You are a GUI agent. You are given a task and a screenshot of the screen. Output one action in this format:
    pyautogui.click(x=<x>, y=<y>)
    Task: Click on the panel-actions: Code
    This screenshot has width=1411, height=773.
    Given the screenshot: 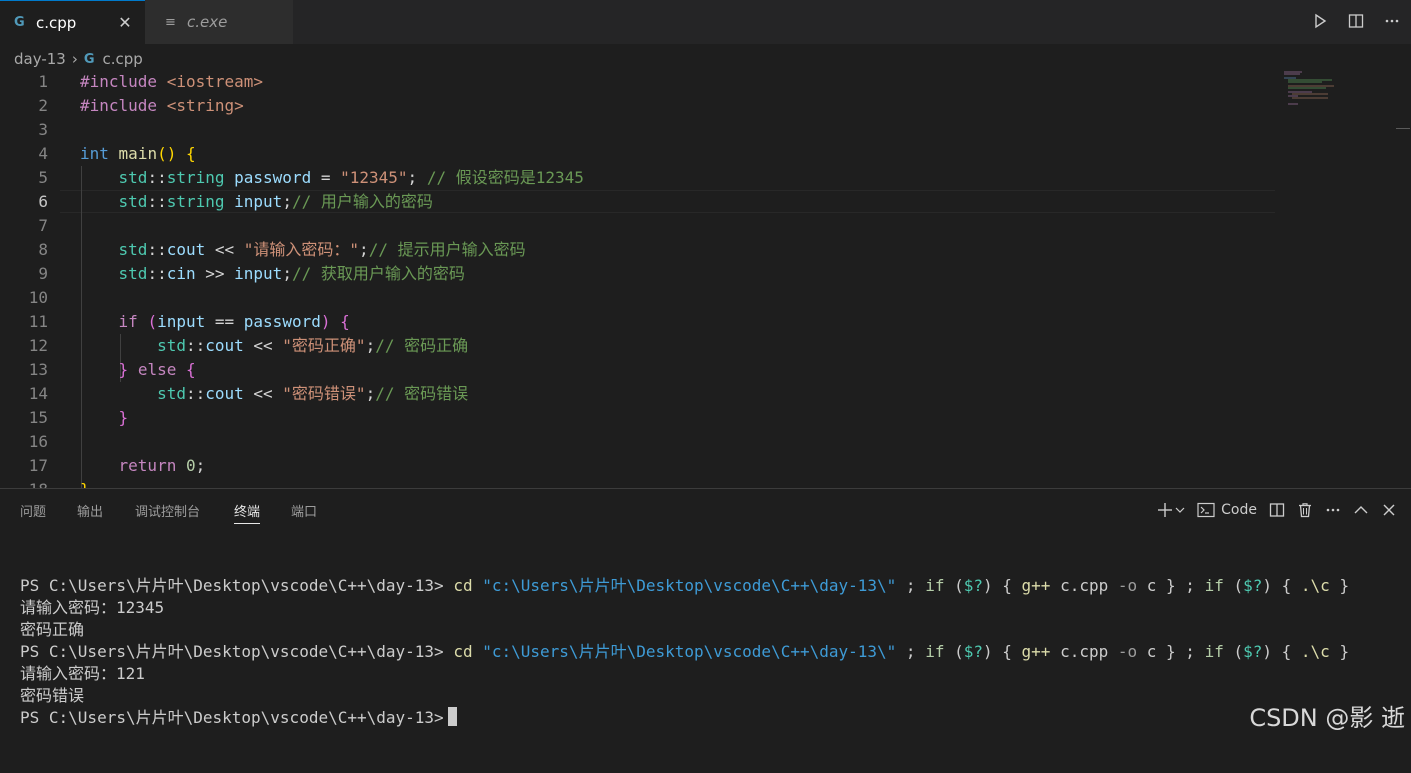 What is the action you would take?
    pyautogui.click(x=1277, y=510)
    